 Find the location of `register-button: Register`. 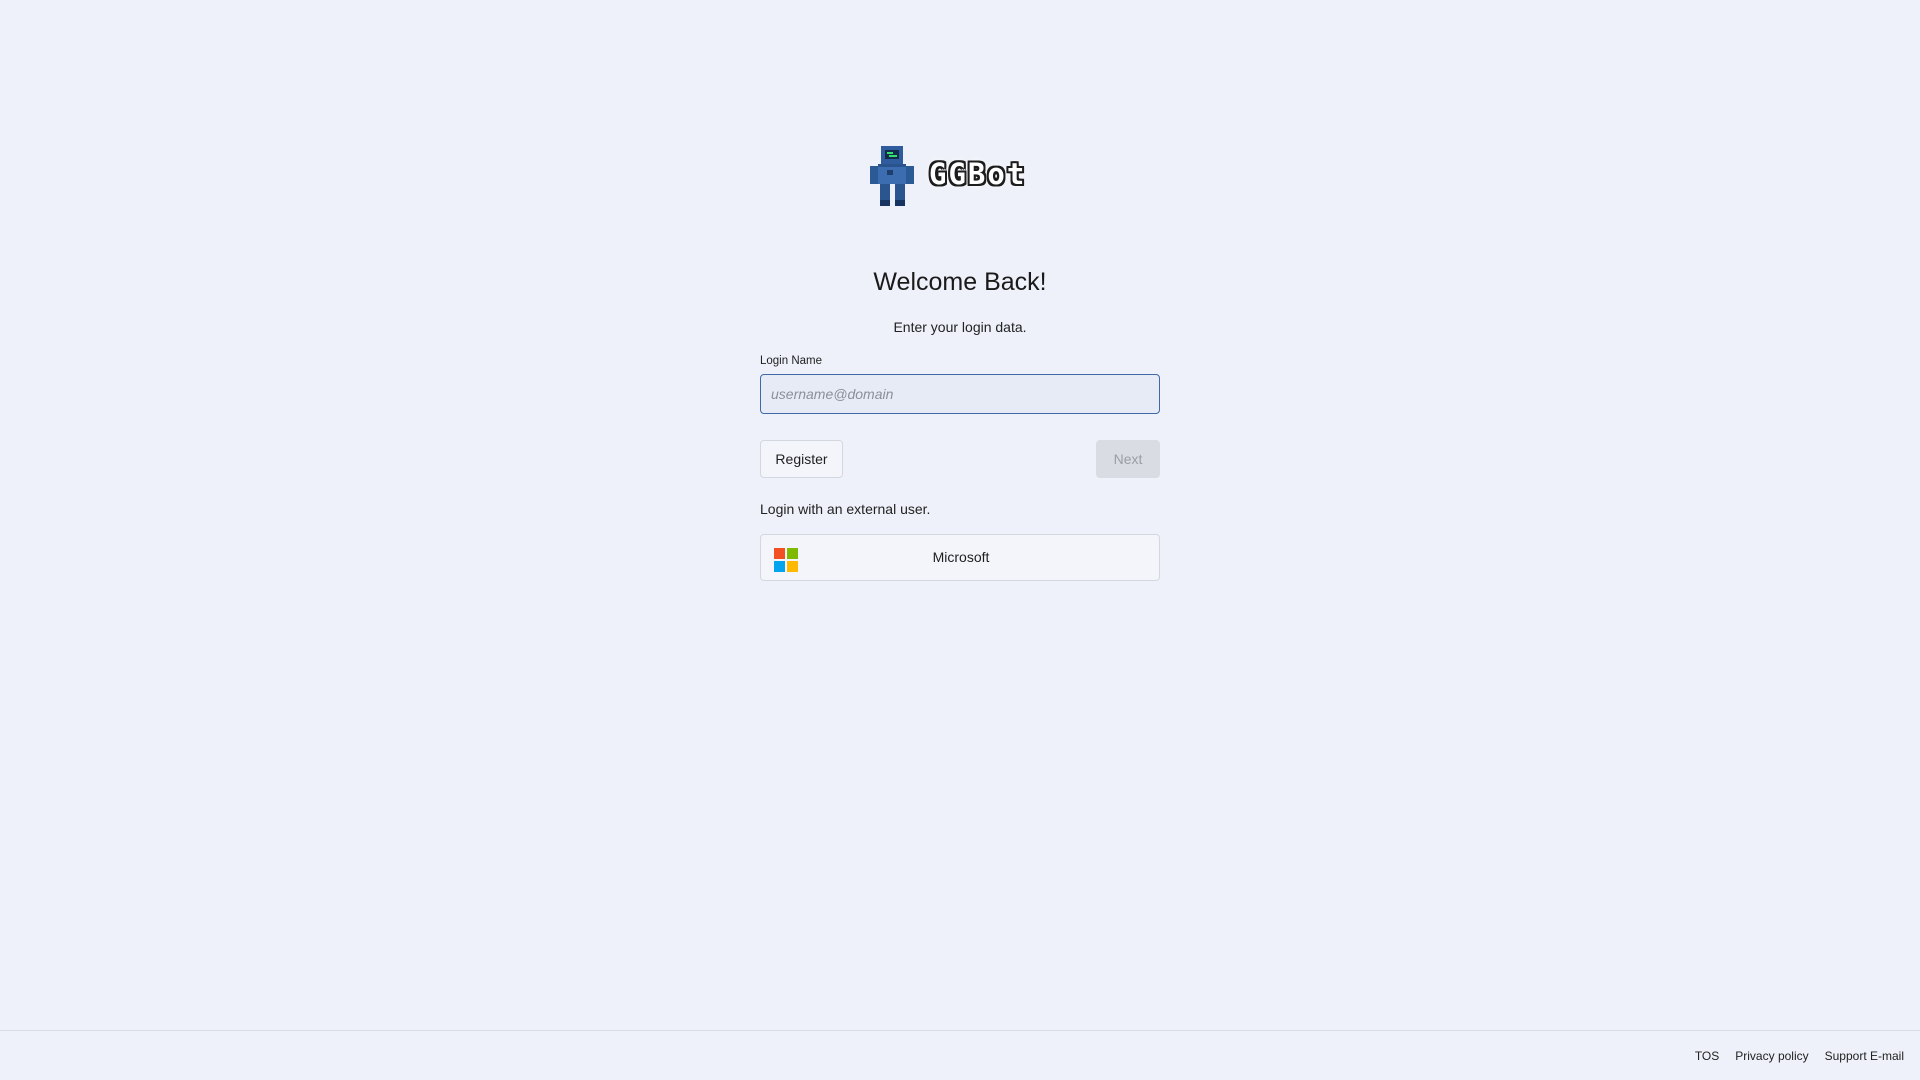

register-button: Register is located at coordinates (801, 459).